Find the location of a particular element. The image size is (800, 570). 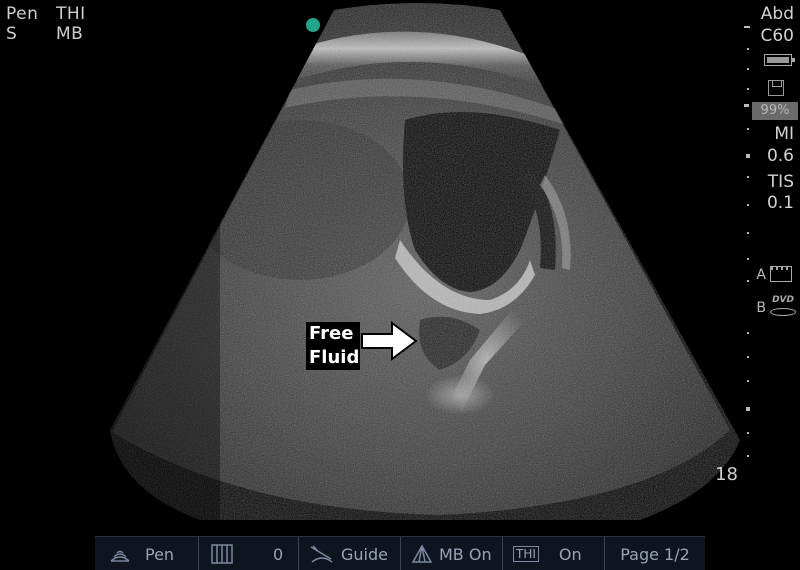

pen-label: Pen is located at coordinates (160, 554).